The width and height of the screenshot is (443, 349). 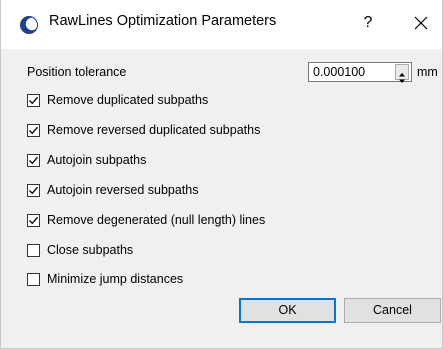 I want to click on title-bar: RawLines Optimization Parameters ?, so click(x=221, y=24).